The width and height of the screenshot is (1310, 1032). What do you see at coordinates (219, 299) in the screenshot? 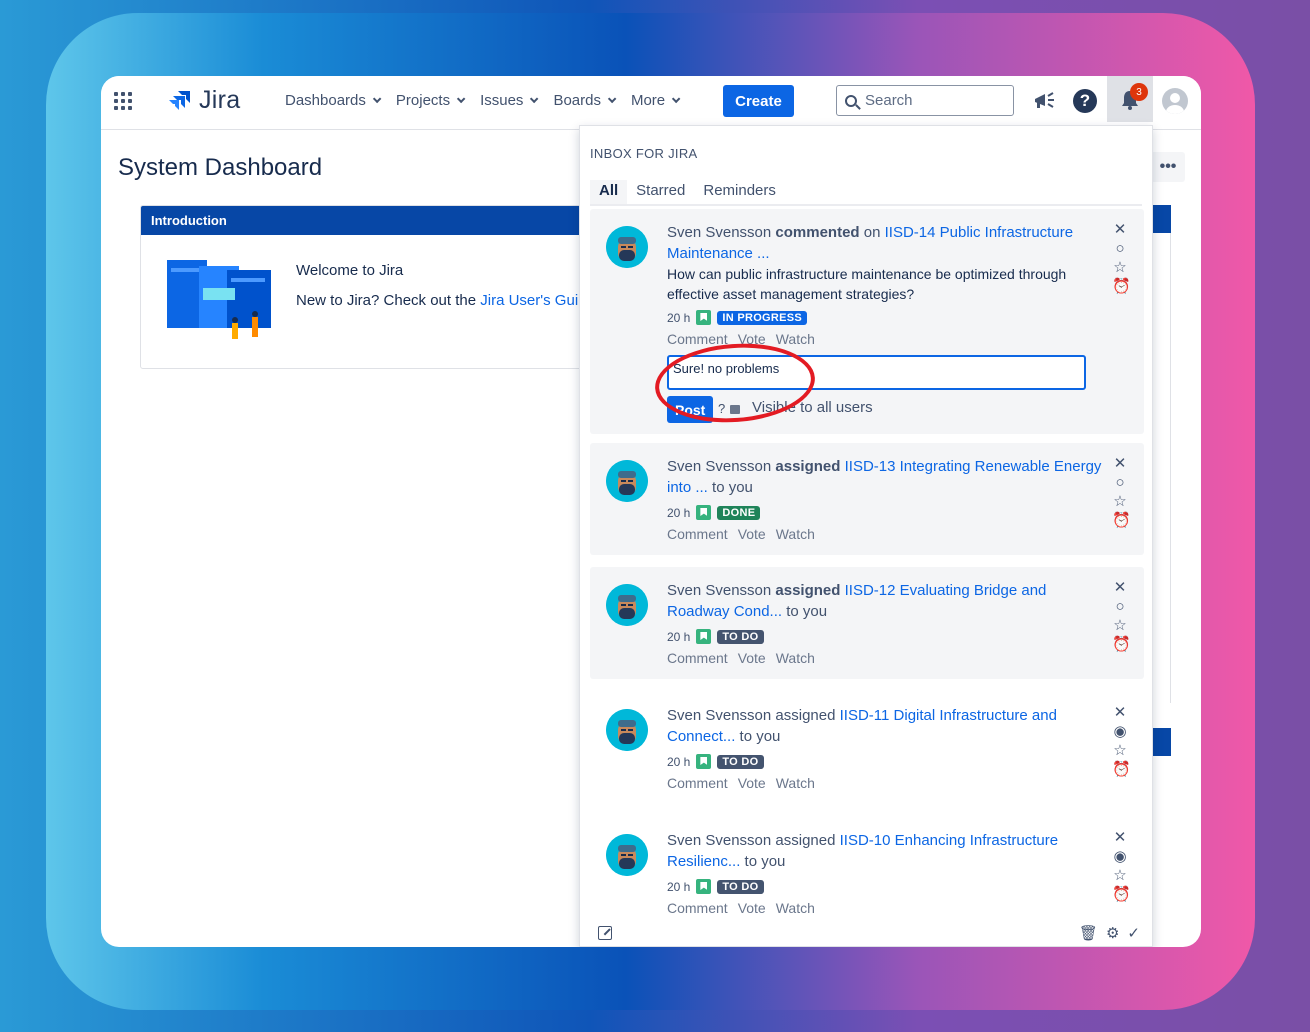
I see `welcome-illustration` at bounding box center [219, 299].